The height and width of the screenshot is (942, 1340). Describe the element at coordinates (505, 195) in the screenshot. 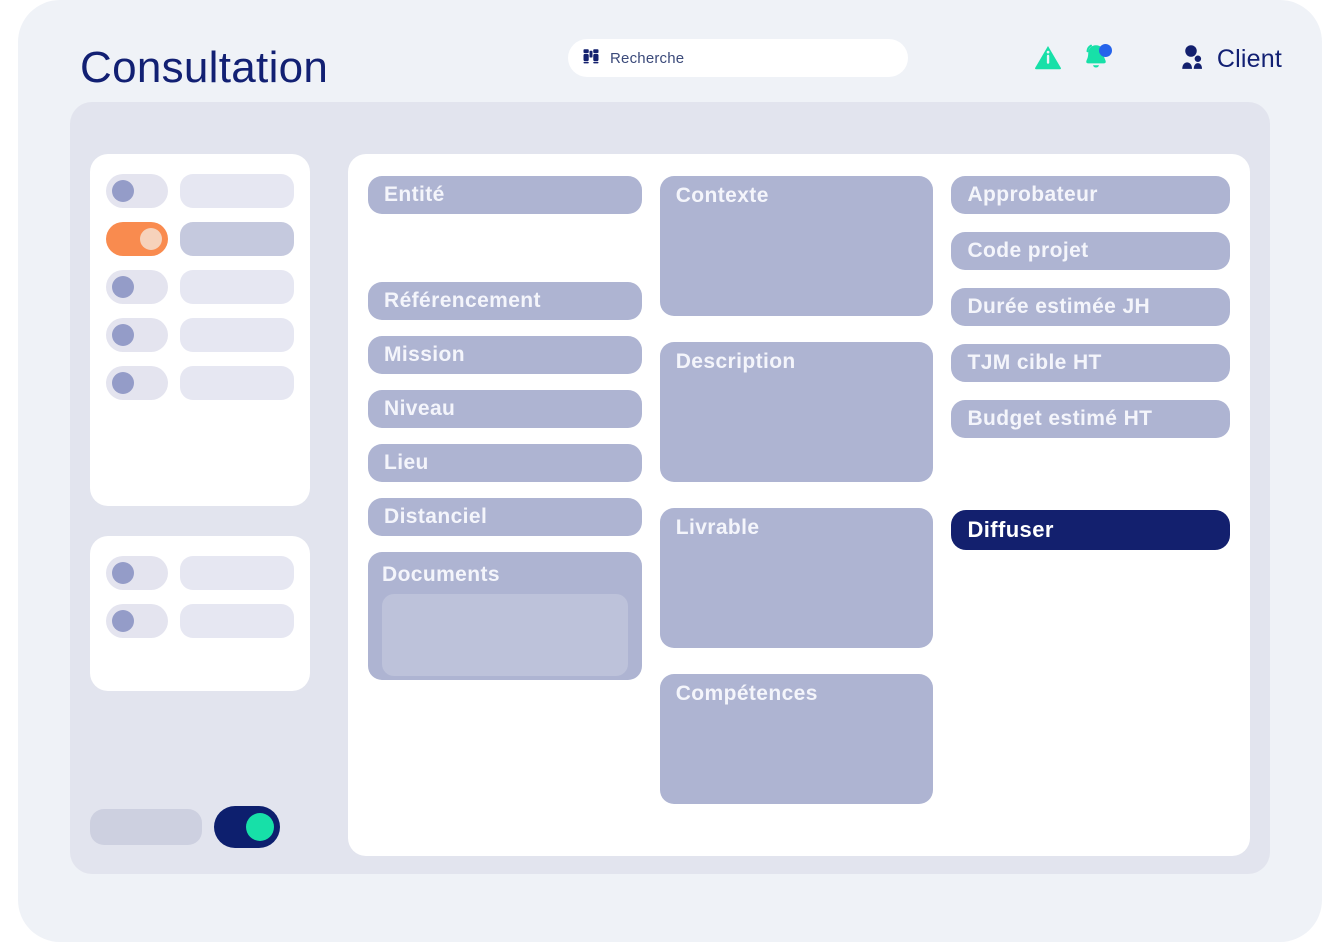

I see `field-entite: Entité` at that location.